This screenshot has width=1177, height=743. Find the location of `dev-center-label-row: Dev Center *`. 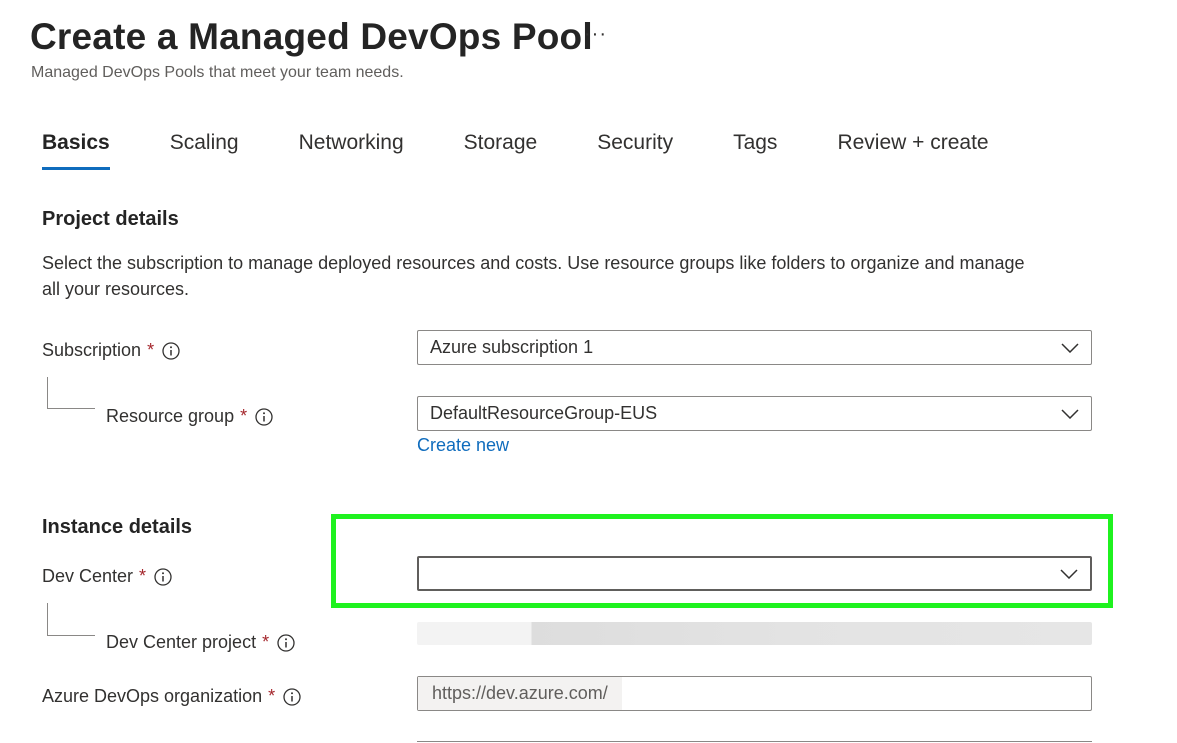

dev-center-label-row: Dev Center * is located at coordinates (107, 576).